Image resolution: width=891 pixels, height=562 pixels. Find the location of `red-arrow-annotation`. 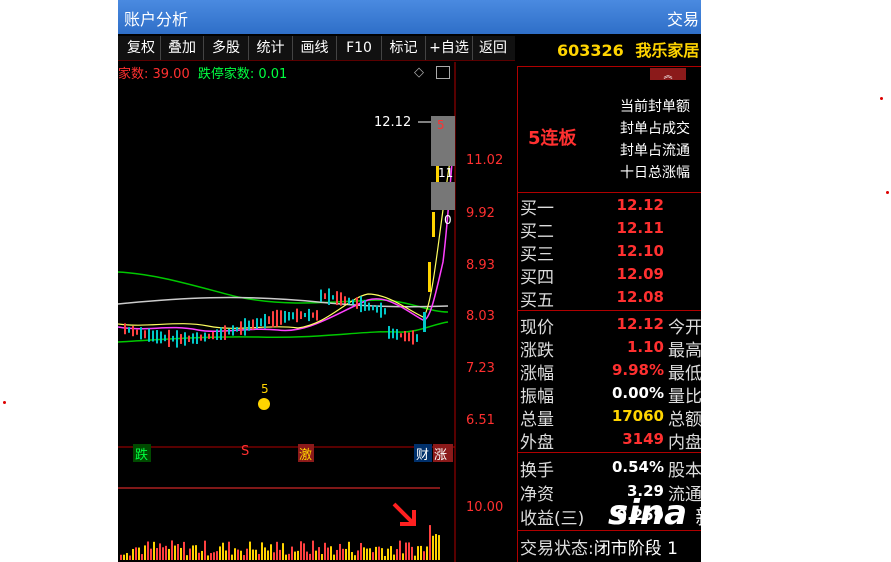

red-arrow-annotation is located at coordinates (404, 514).